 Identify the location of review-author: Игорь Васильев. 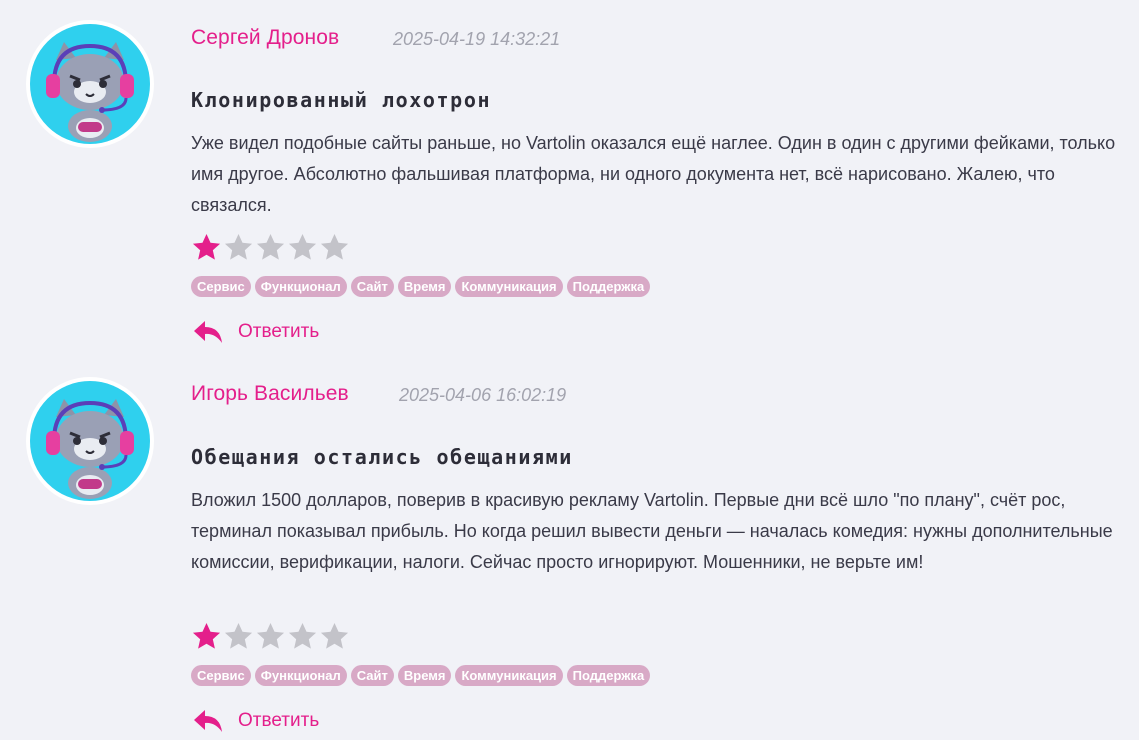
(270, 394).